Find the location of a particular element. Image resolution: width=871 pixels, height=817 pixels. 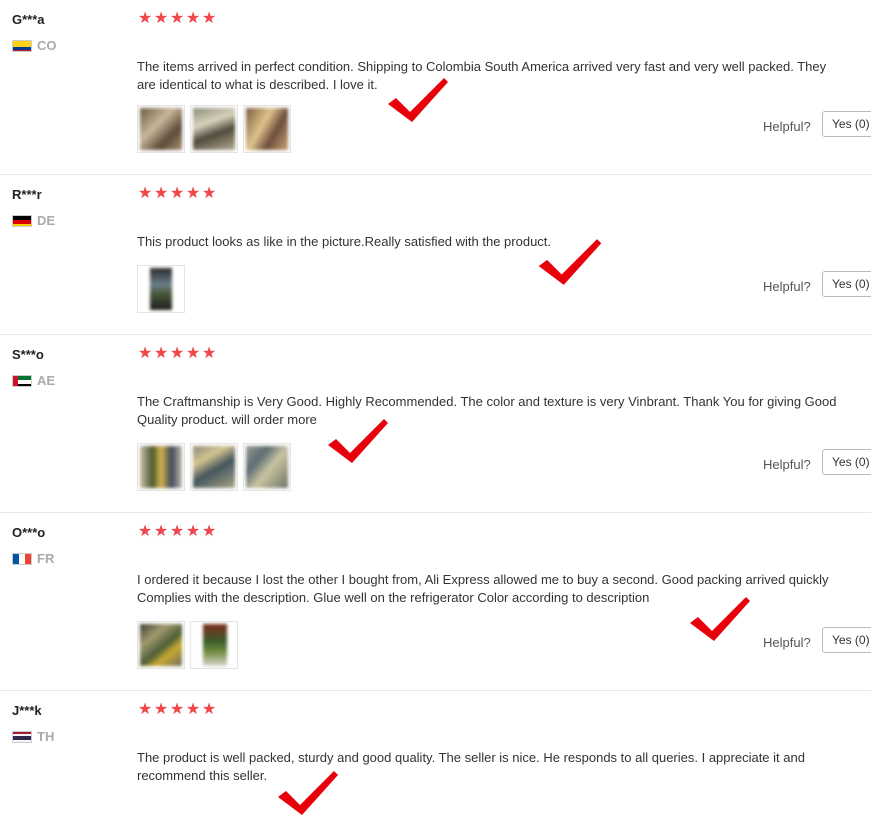

country-code: AE is located at coordinates (46, 380).